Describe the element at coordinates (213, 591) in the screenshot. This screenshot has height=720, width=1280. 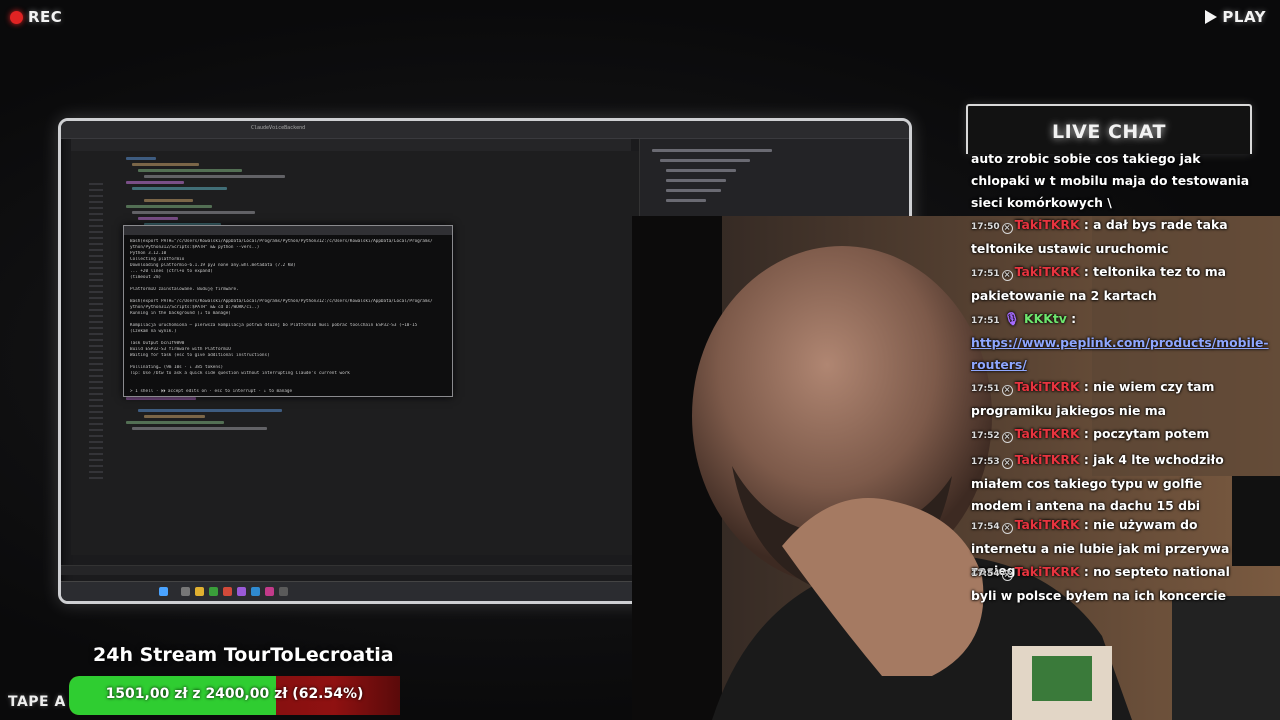
I see `app-icon` at that location.